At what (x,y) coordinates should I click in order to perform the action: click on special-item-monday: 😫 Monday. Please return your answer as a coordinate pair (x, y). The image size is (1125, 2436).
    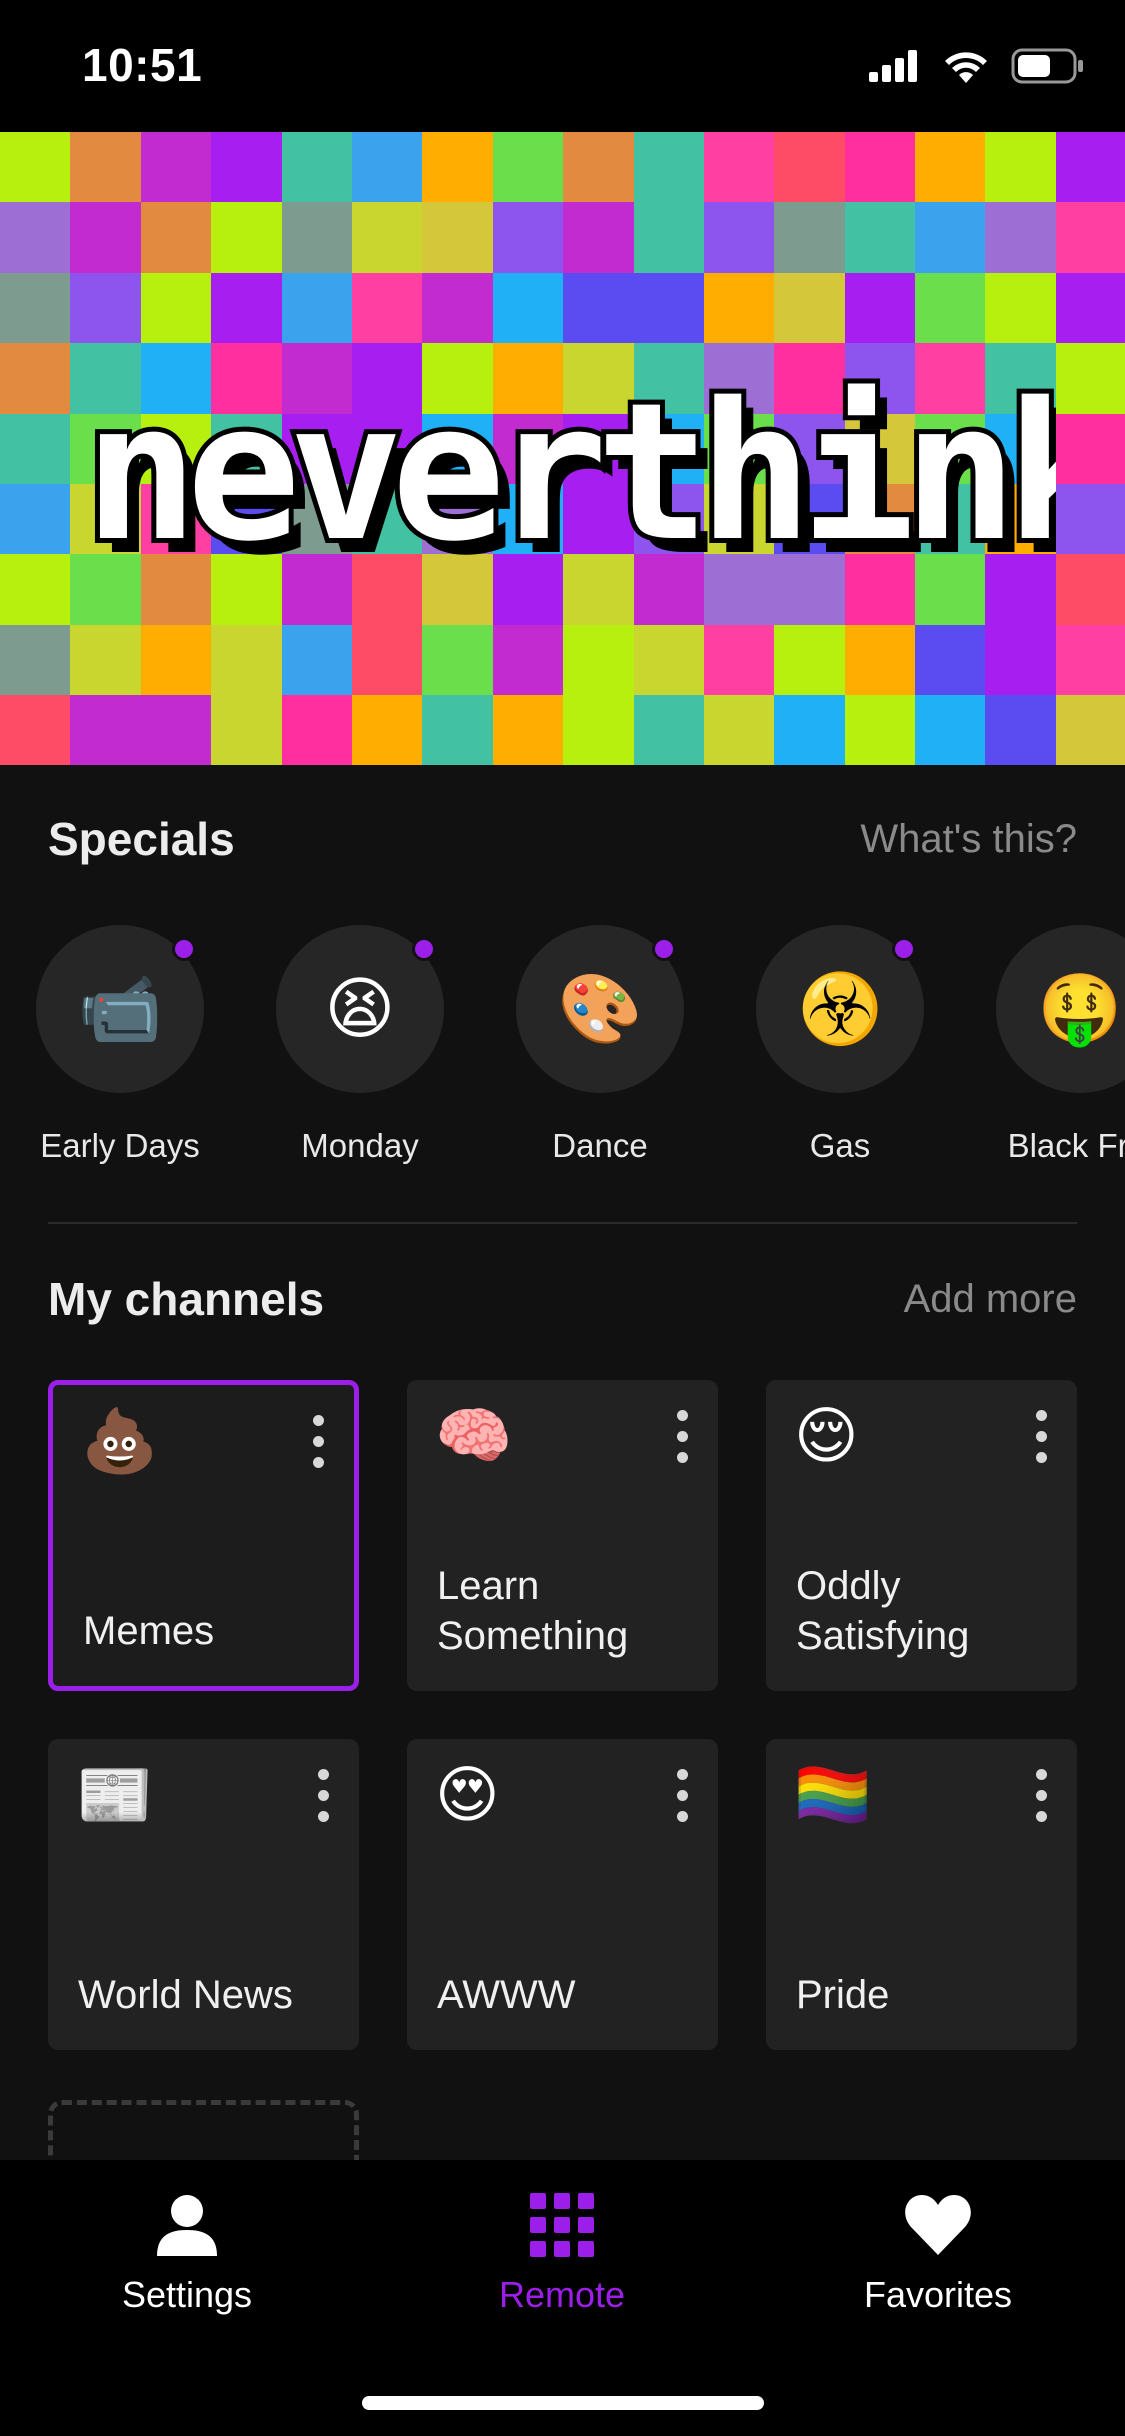
    Looking at the image, I should click on (360, 1045).